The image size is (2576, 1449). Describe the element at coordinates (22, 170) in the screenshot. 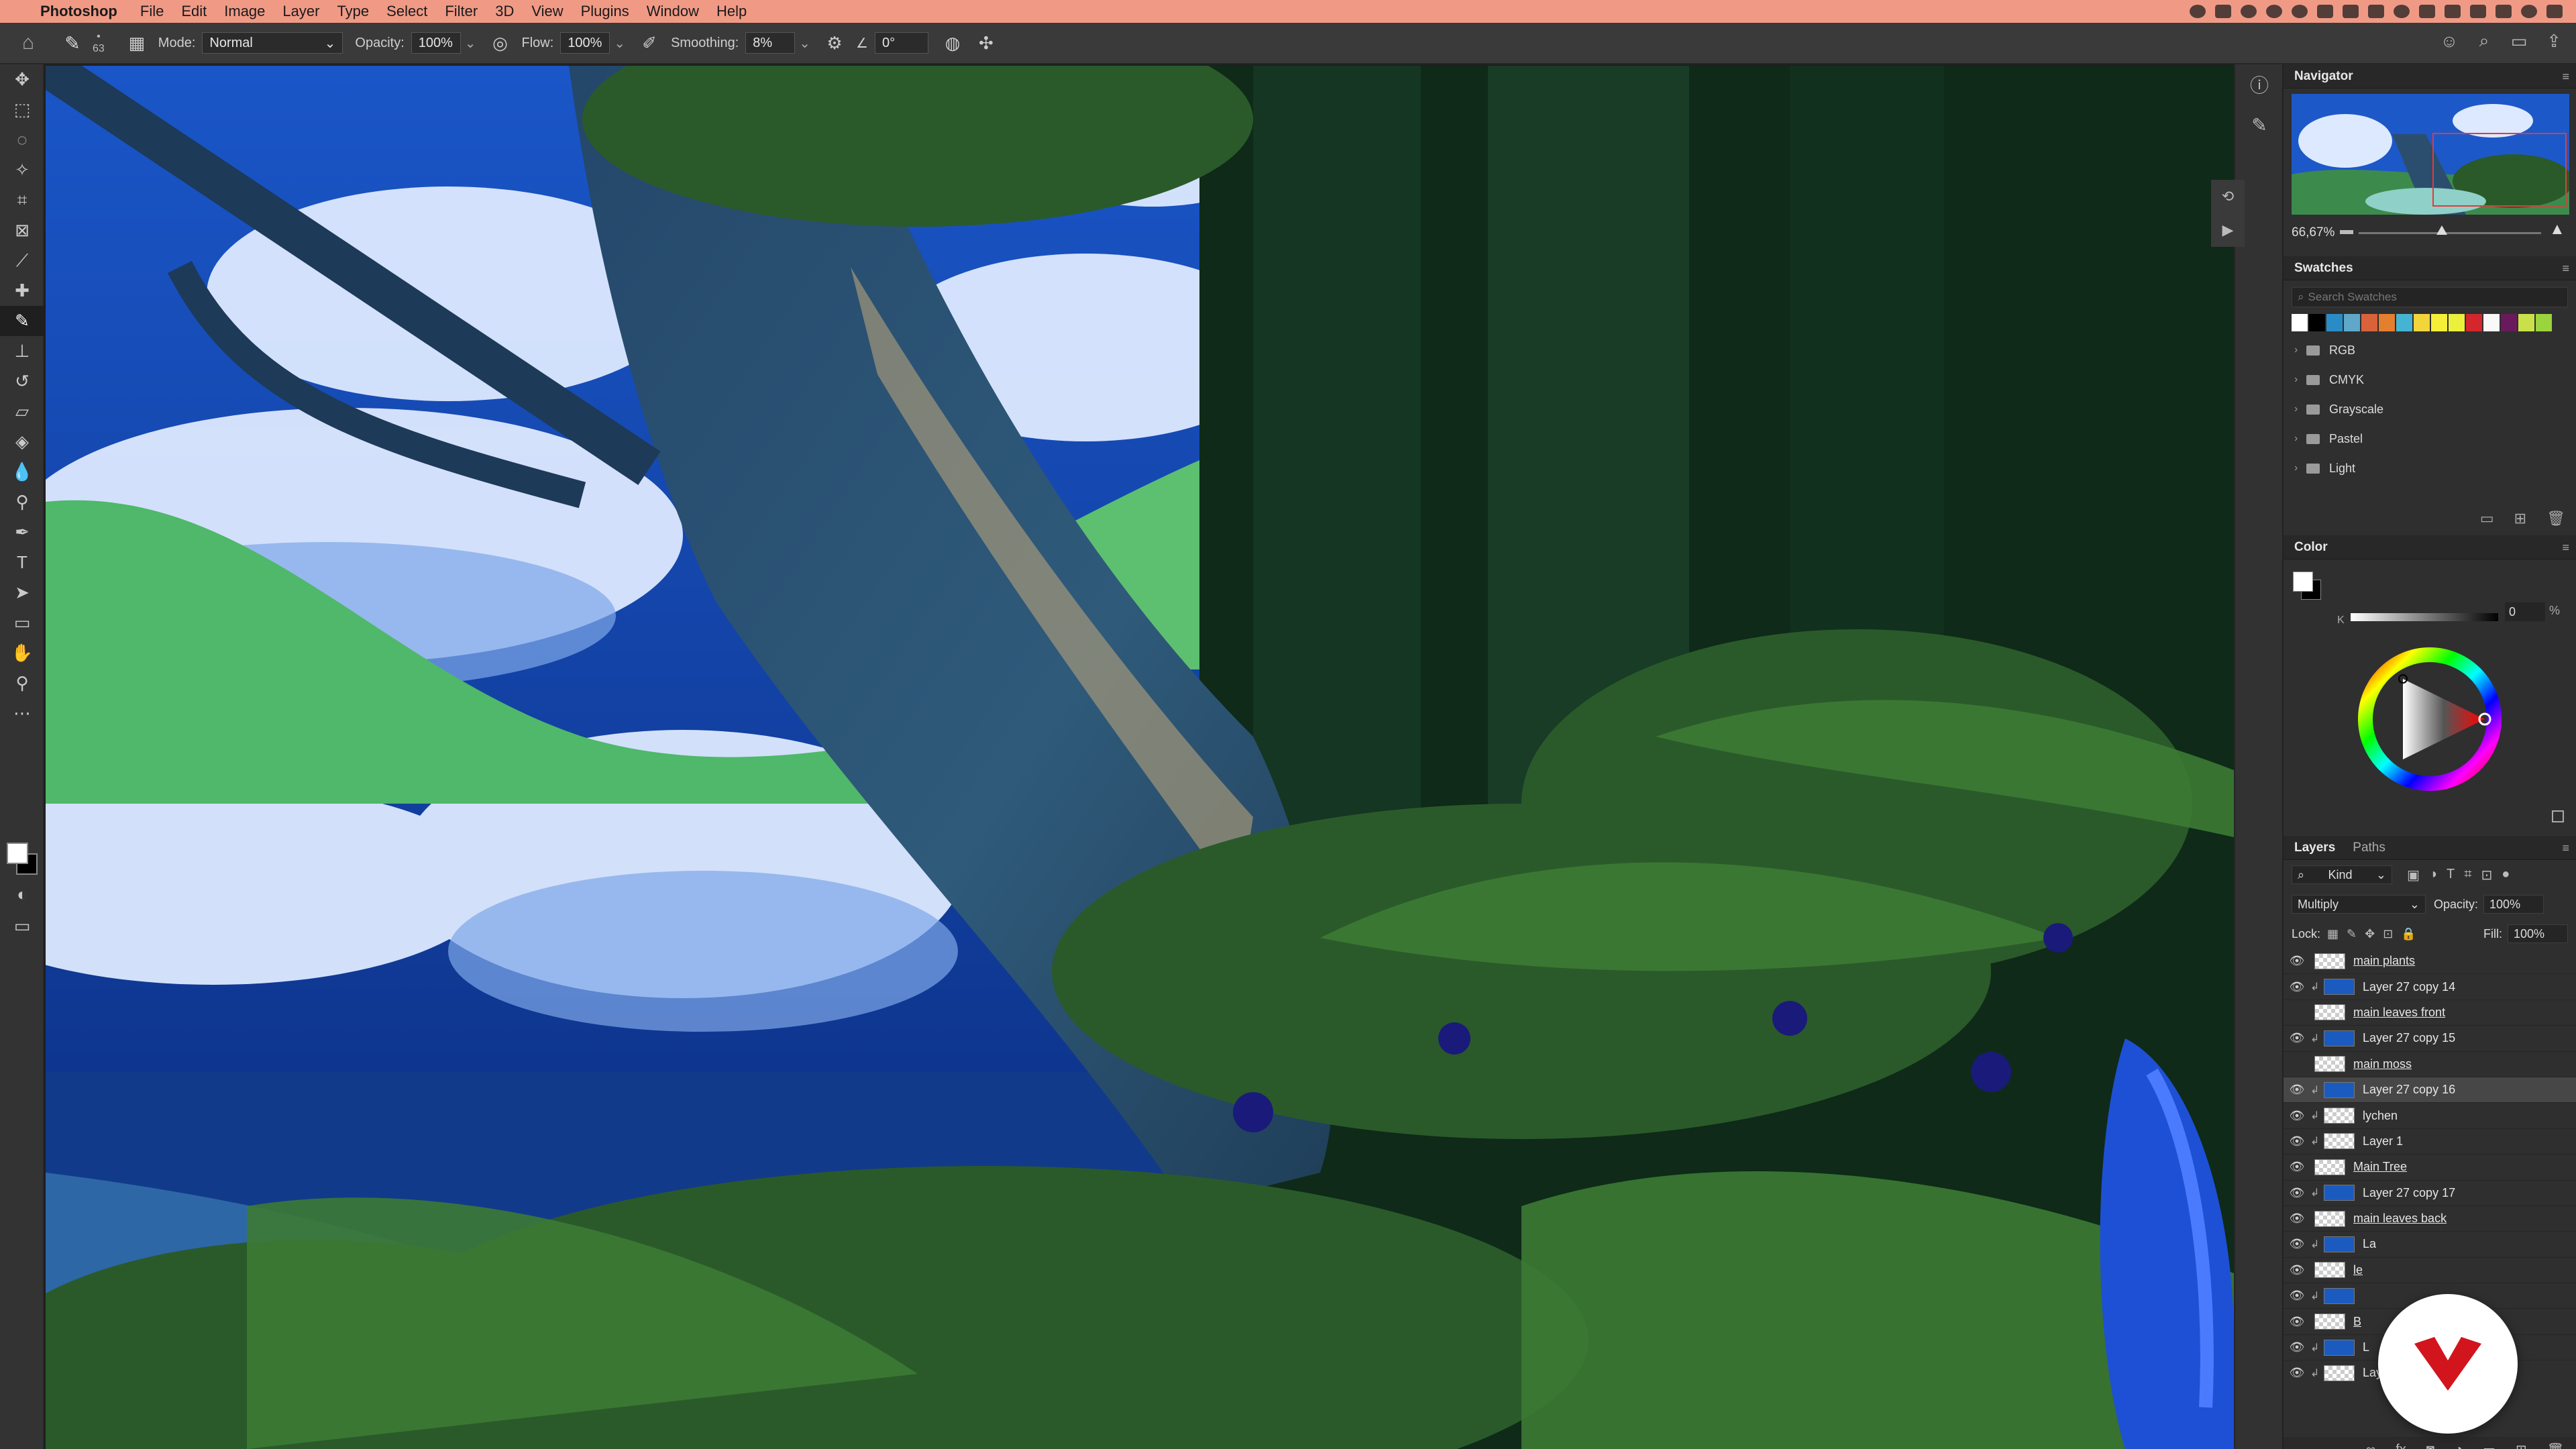

I see `magic-wand-tool-icon: ✧` at that location.